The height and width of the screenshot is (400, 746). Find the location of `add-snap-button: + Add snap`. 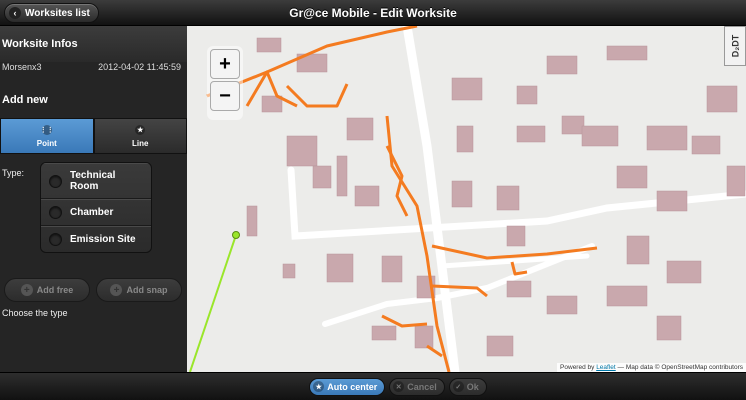

add-snap-button: + Add snap is located at coordinates (139, 290).